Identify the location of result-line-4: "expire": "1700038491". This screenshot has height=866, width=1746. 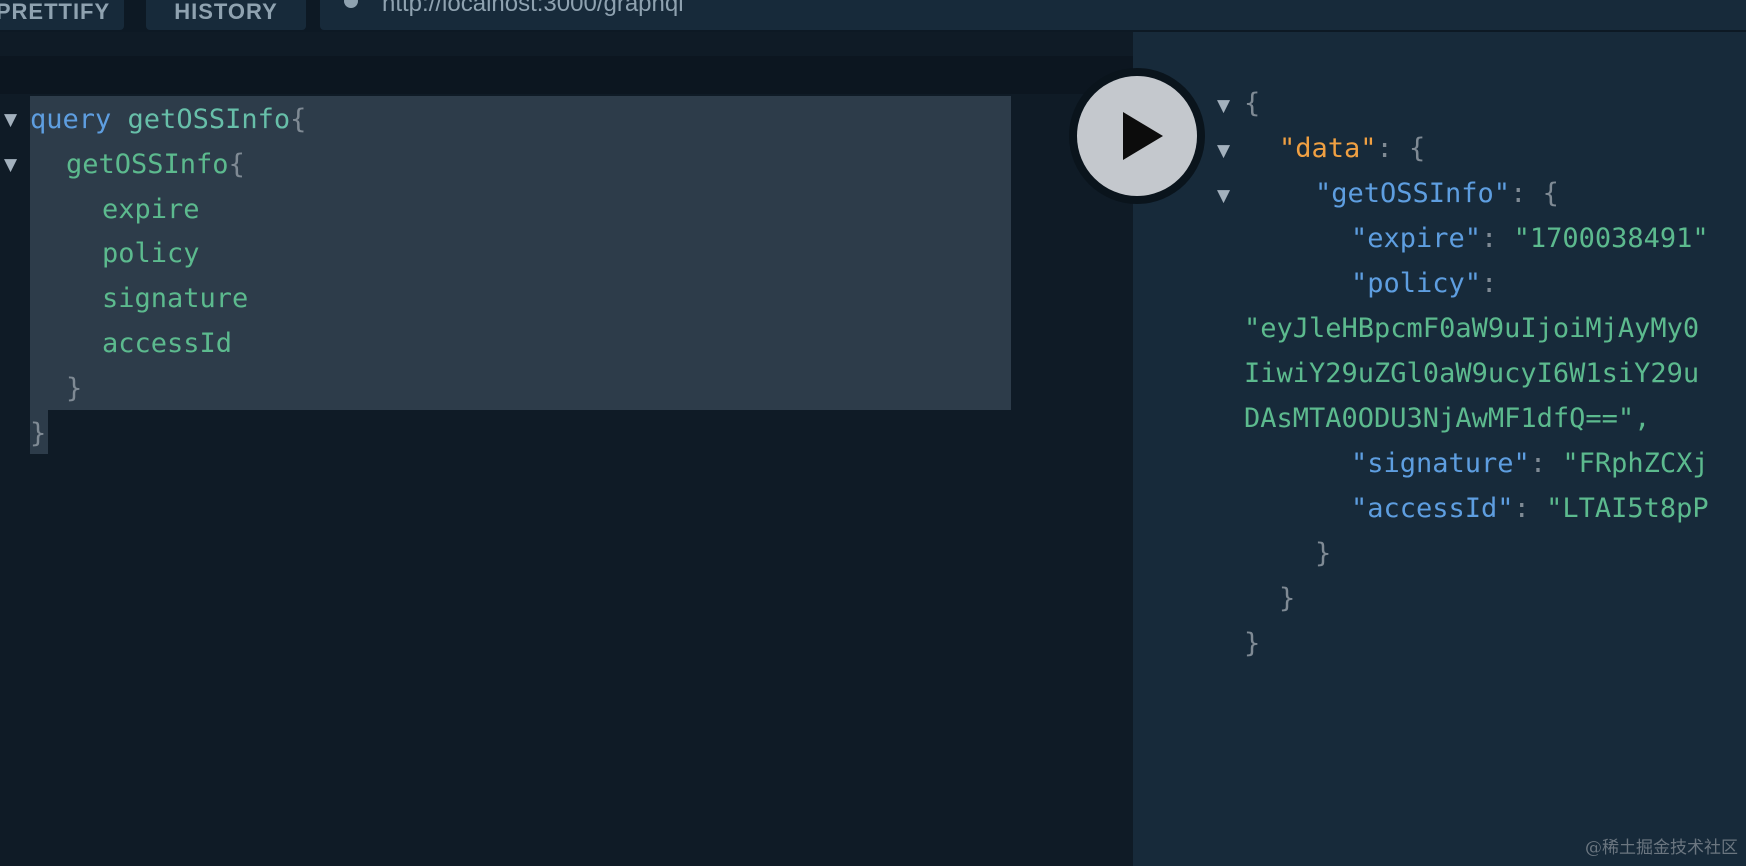
(1530, 238).